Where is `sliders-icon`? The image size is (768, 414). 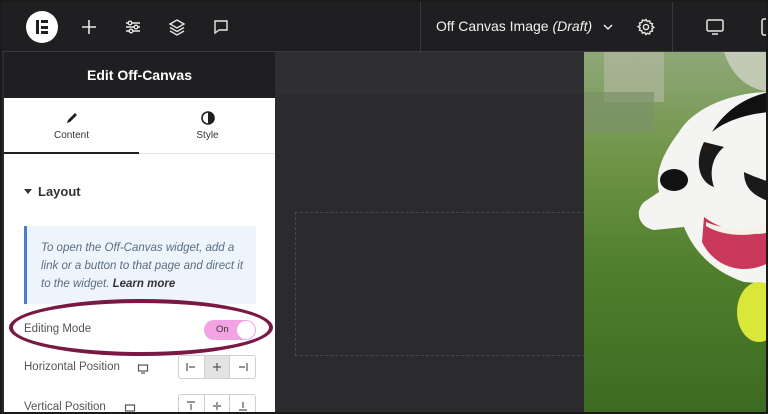
sliders-icon is located at coordinates (133, 27).